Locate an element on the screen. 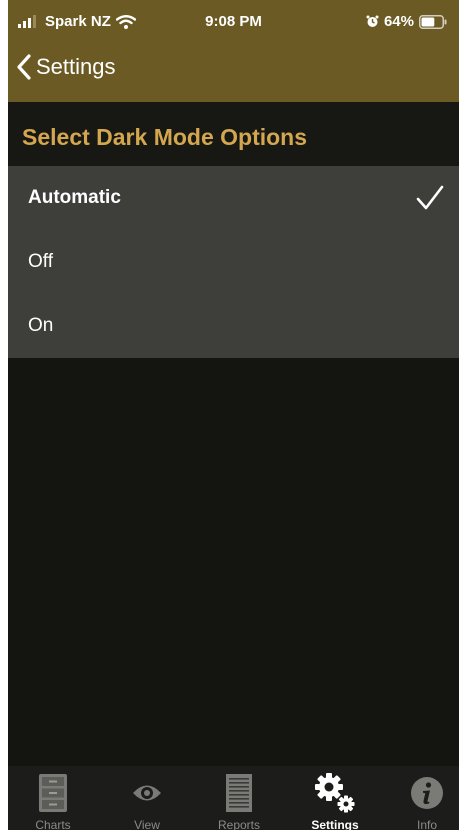 The height and width of the screenshot is (830, 459). page-title: Select Dark Mode Options is located at coordinates (165, 137).